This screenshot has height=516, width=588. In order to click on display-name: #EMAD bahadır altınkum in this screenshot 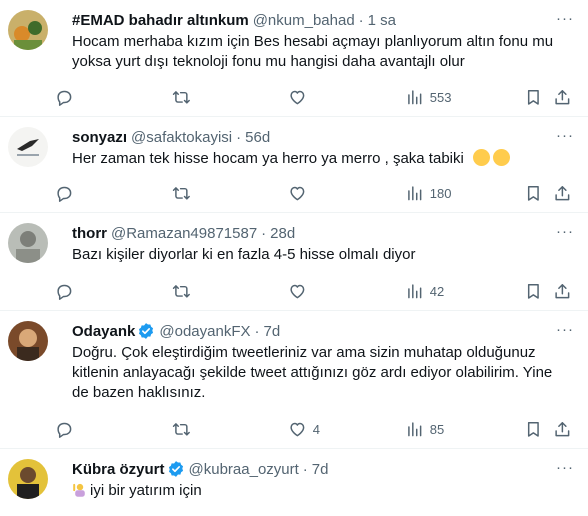, I will do `click(160, 20)`.